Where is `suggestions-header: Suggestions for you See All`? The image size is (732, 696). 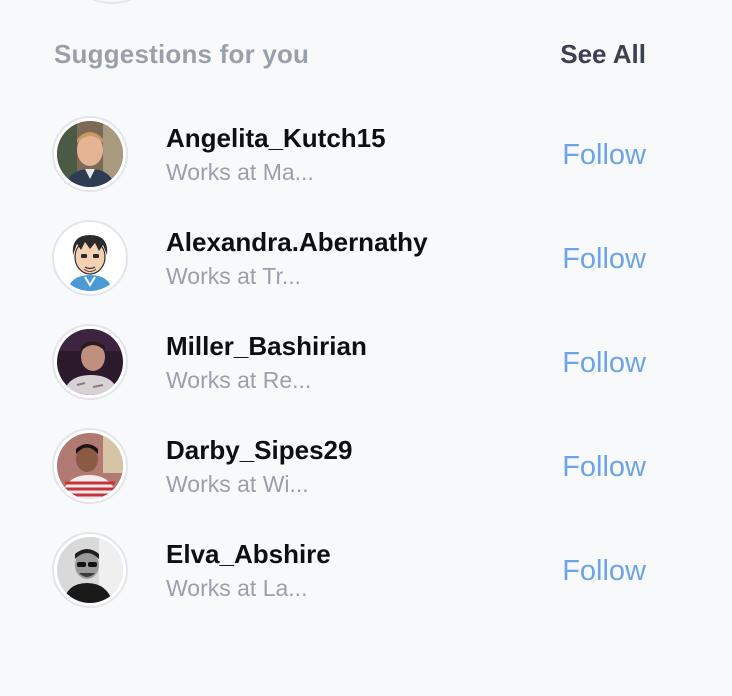 suggestions-header: Suggestions for you See All is located at coordinates (350, 54).